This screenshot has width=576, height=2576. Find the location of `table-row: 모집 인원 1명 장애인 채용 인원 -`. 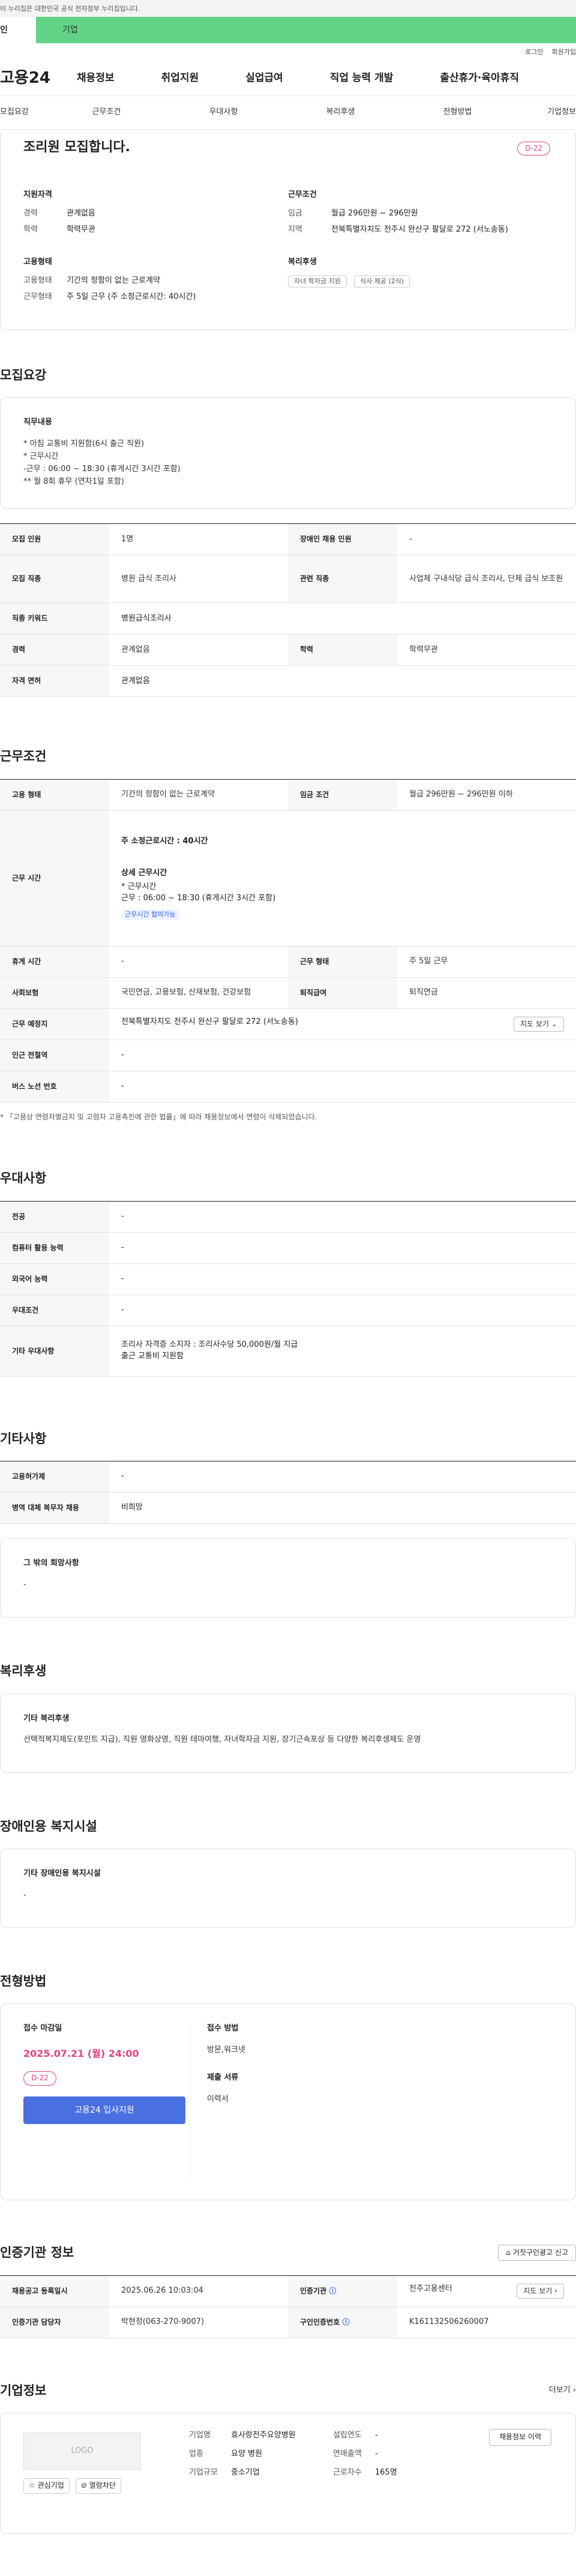

table-row: 모집 인원 1명 장애인 채용 인원 - is located at coordinates (288, 539).